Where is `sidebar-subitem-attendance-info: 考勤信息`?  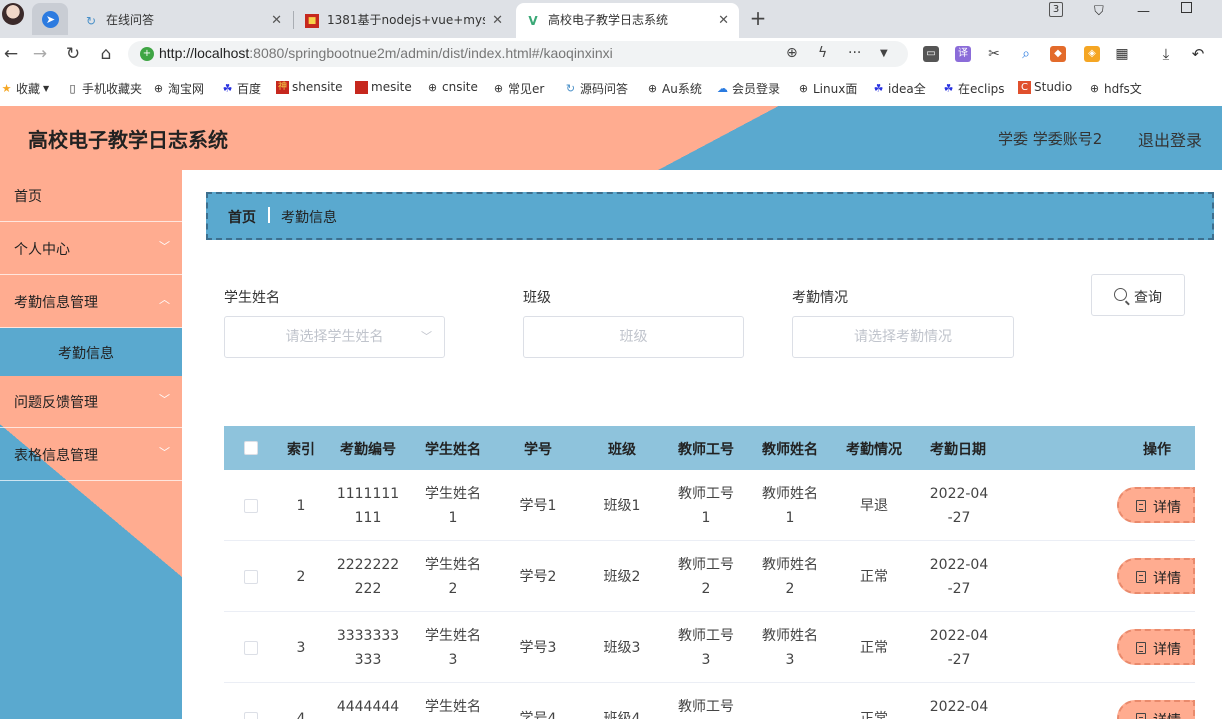 sidebar-subitem-attendance-info: 考勤信息 is located at coordinates (91, 352).